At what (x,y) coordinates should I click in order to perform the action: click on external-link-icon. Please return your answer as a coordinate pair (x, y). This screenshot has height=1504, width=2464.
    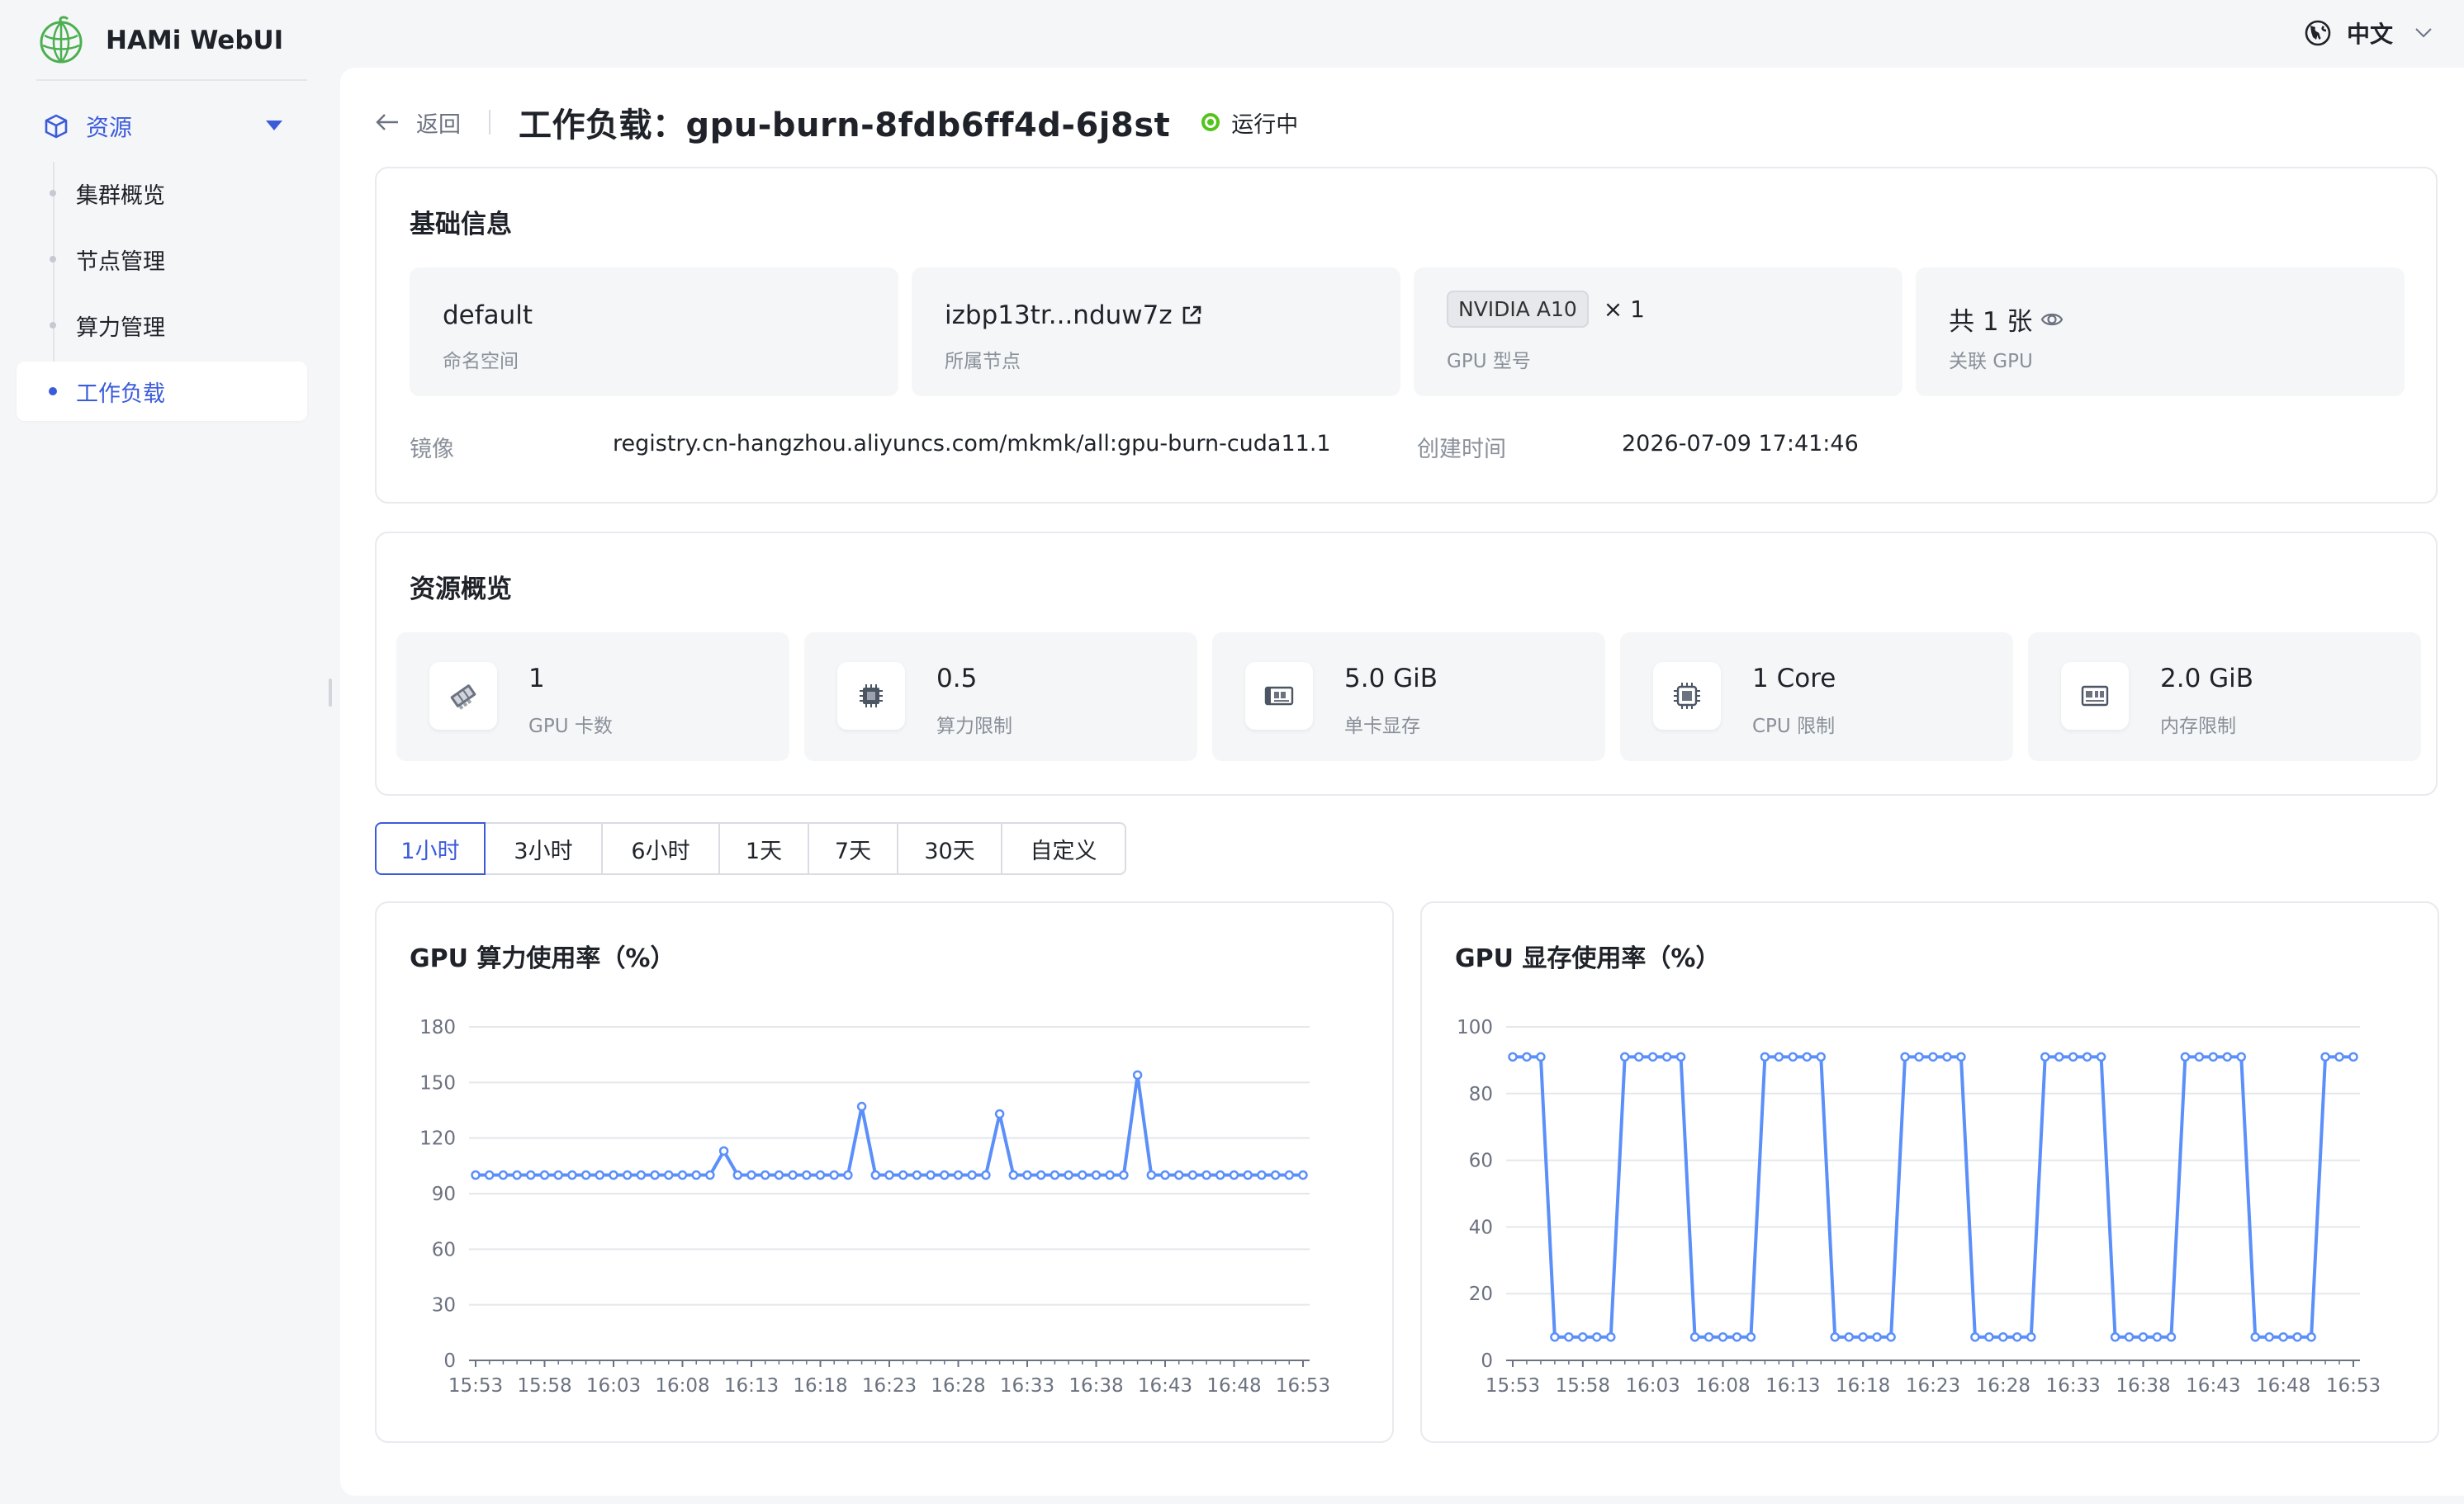
    Looking at the image, I should click on (1192, 315).